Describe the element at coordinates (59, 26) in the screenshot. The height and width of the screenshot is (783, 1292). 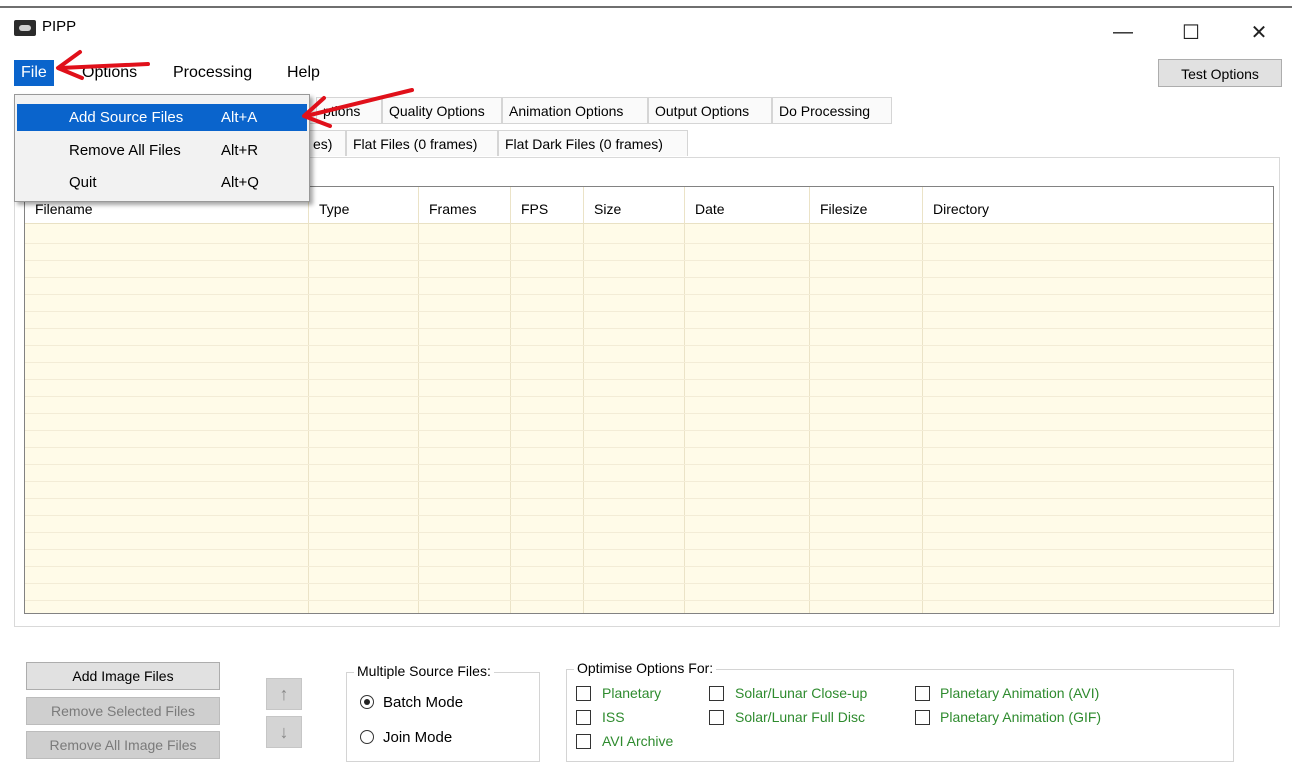
I see `window-title: PIPP` at that location.